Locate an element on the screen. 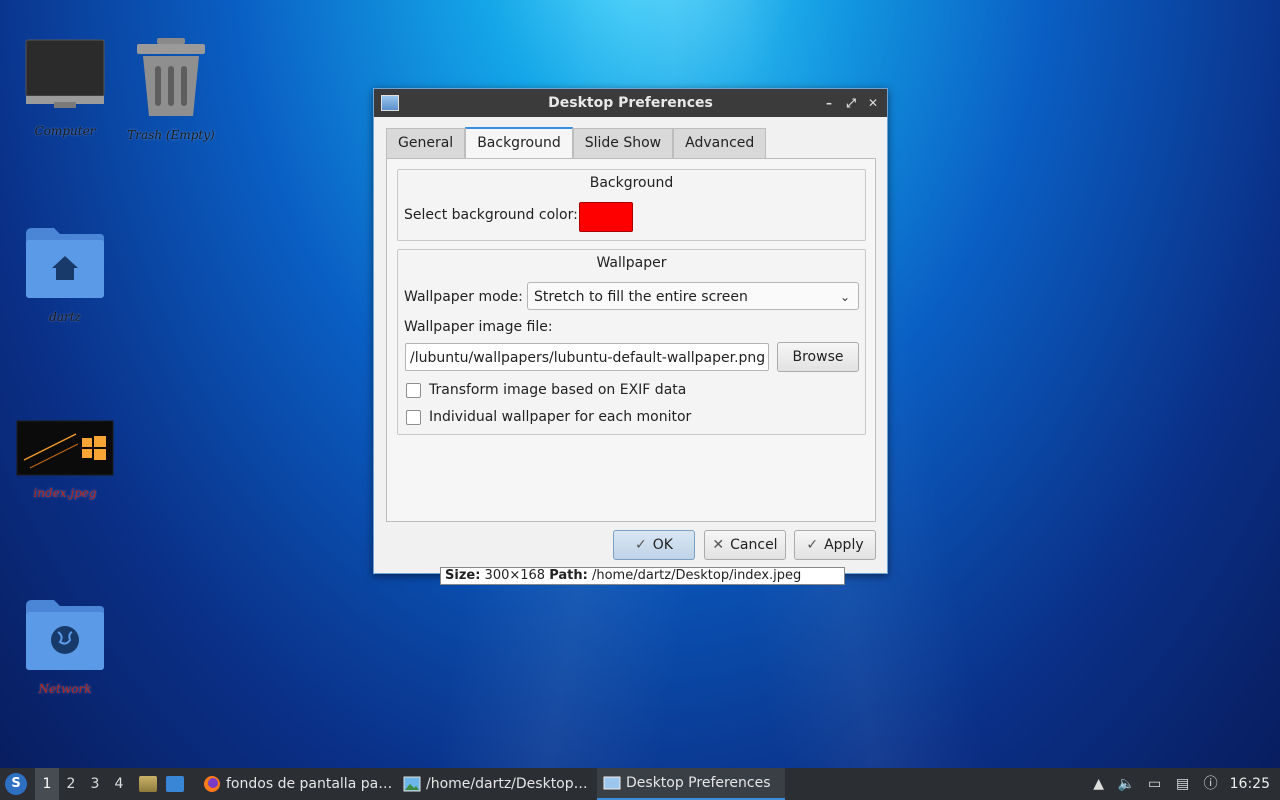 The image size is (1280, 800). network-monitor-icon: ▭ is located at coordinates (1155, 784).